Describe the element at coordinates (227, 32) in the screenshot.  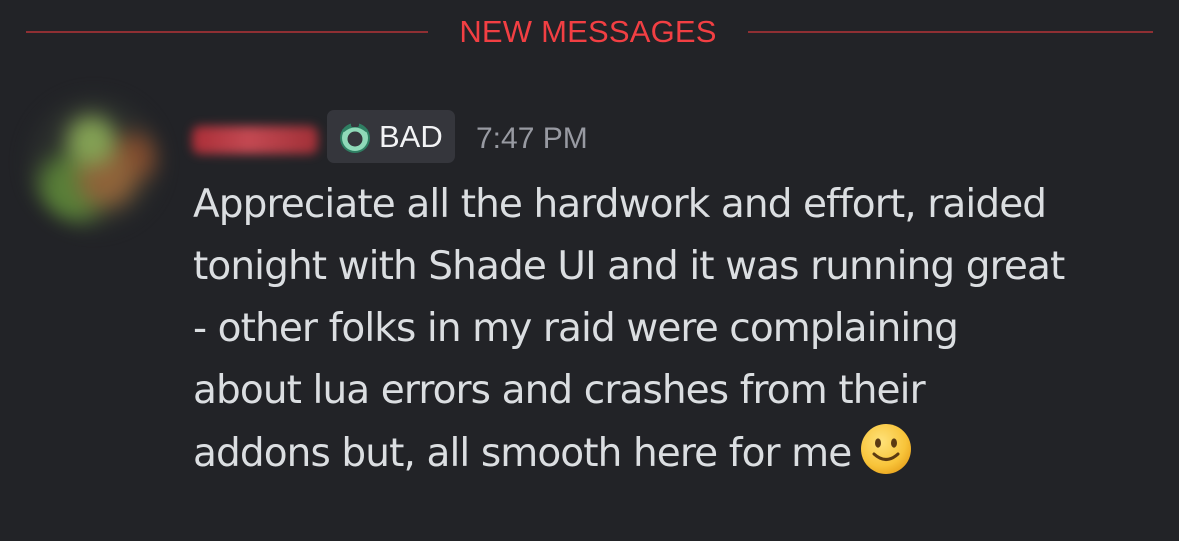
I see `divider-line-left` at that location.